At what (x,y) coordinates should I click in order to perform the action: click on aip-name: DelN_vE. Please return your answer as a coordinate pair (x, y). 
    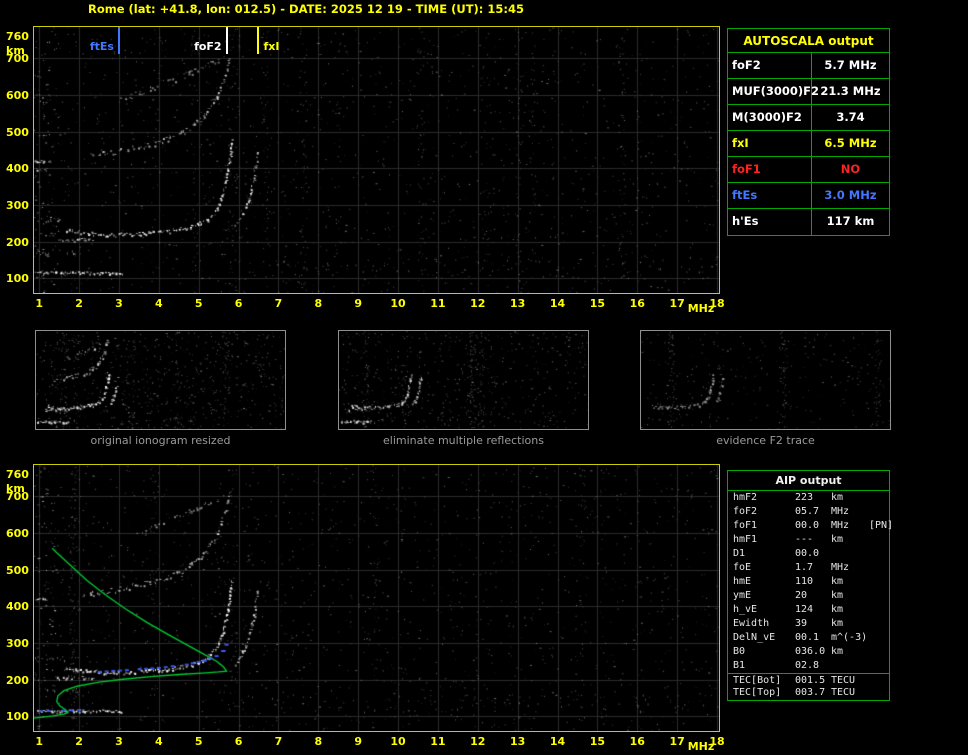
    Looking at the image, I should click on (754, 637).